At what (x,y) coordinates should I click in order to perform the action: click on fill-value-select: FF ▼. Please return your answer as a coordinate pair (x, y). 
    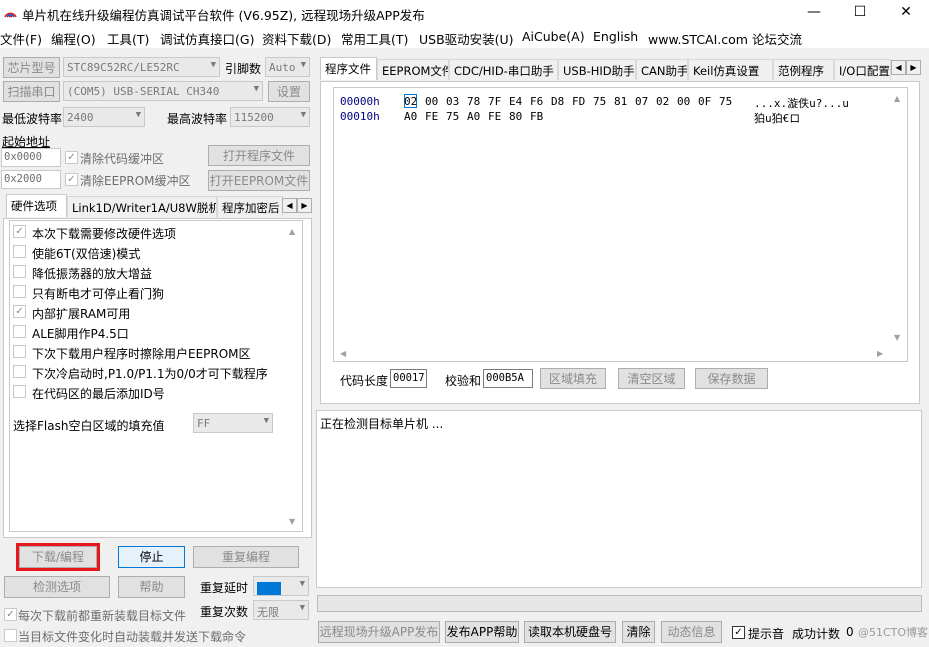
    Looking at the image, I should click on (233, 423).